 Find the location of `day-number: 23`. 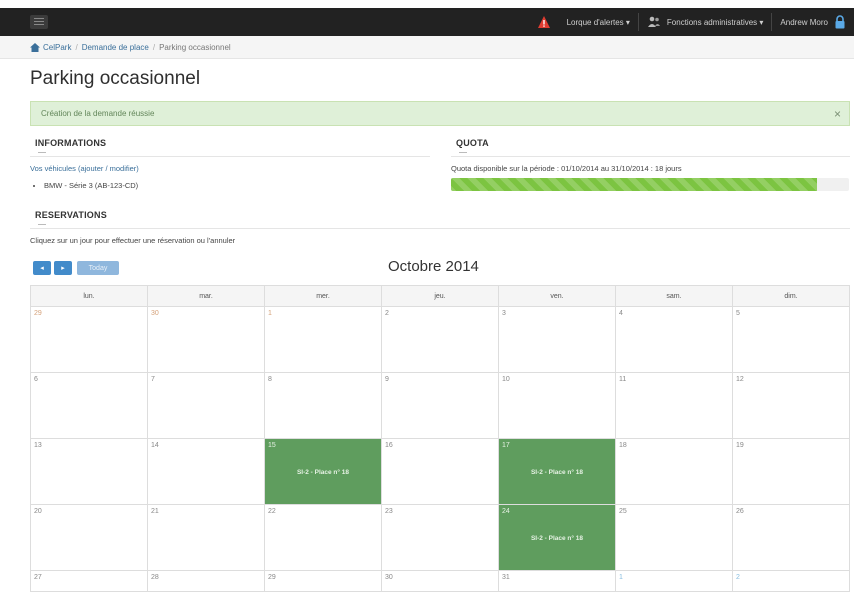

day-number: 23 is located at coordinates (389, 511).